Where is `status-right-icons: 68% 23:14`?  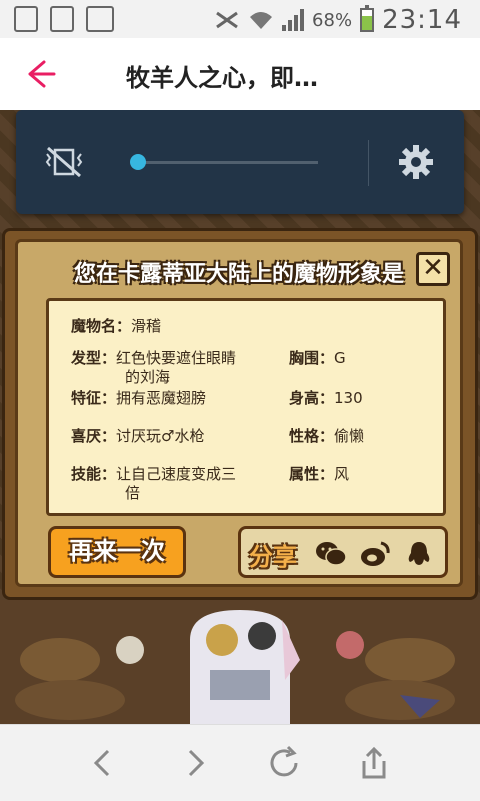
status-right-icons: 68% 23:14 is located at coordinates (338, 20).